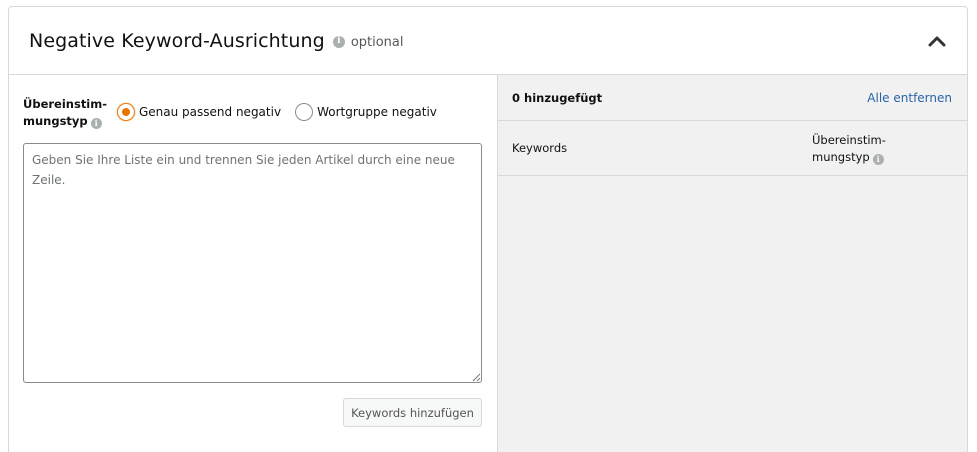  Describe the element at coordinates (841, 157) in the screenshot. I see `column-match-line2: mungstyp` at that location.